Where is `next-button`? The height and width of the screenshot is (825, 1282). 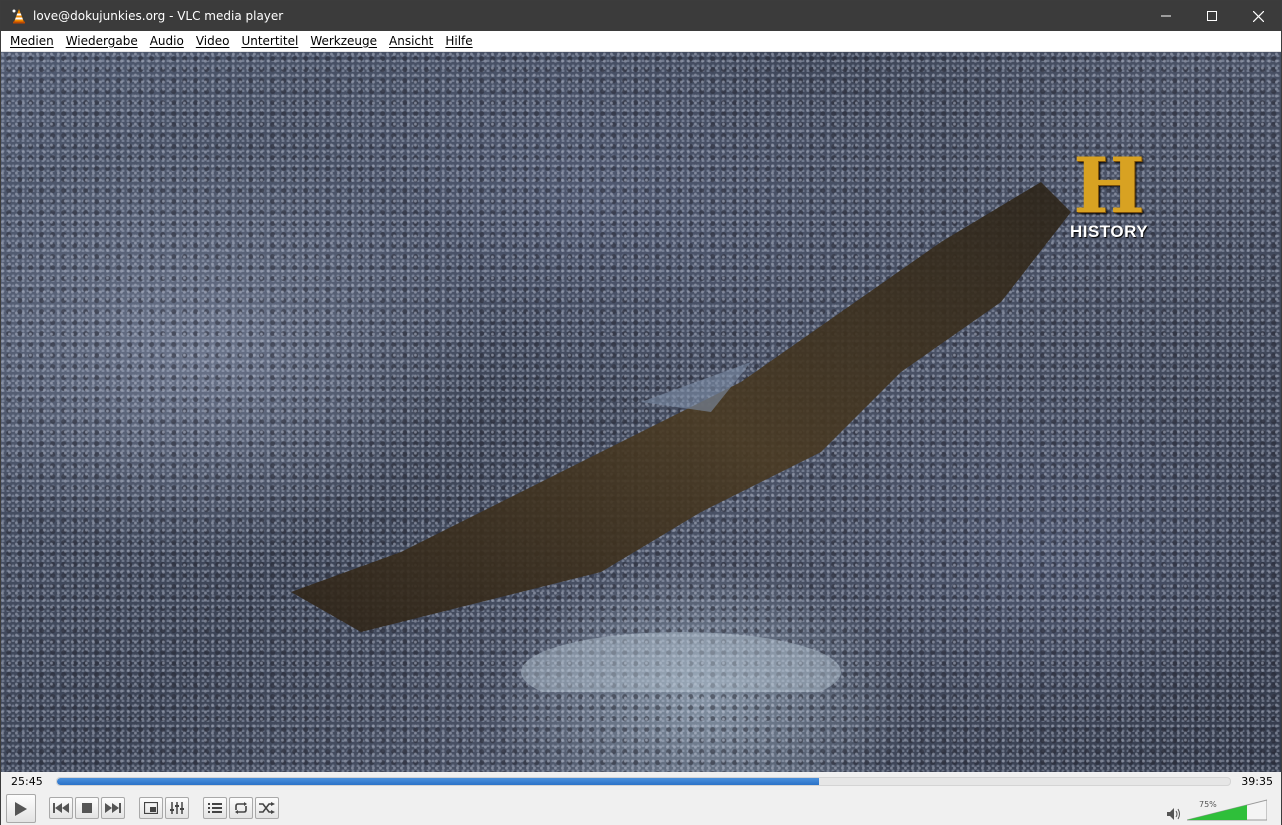 next-button is located at coordinates (113, 808).